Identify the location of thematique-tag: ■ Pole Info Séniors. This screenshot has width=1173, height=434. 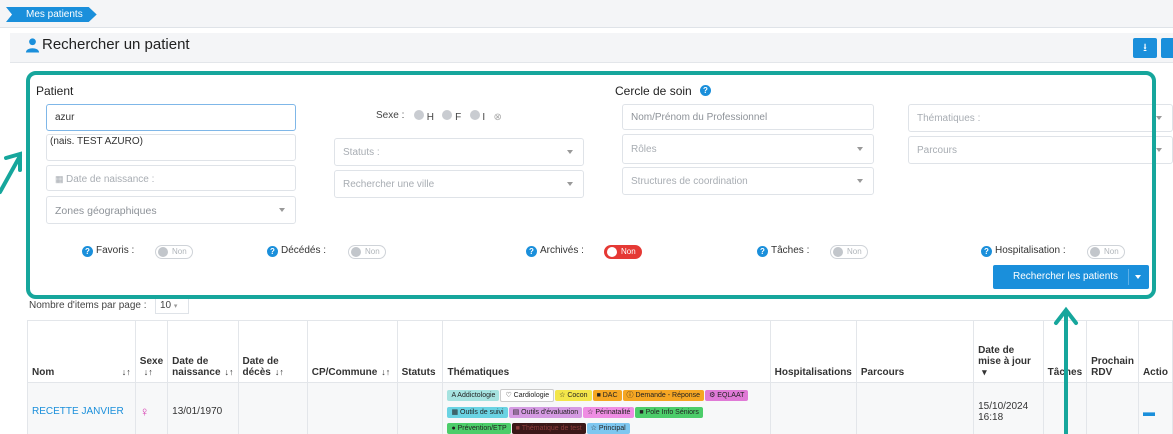
(669, 412).